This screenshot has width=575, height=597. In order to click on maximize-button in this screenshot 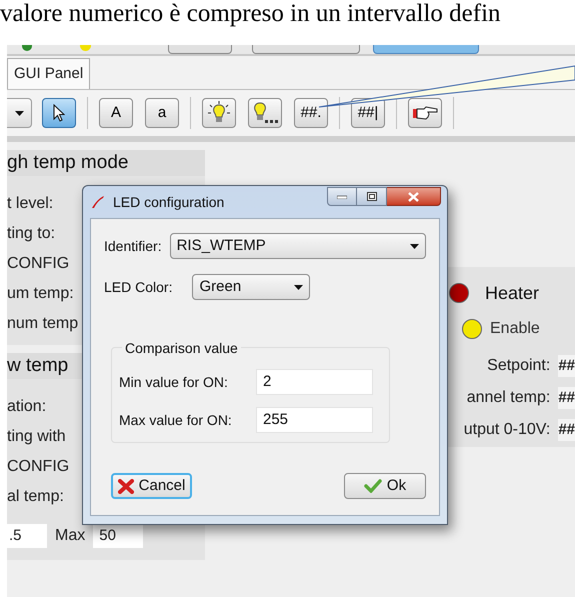, I will do `click(372, 196)`.